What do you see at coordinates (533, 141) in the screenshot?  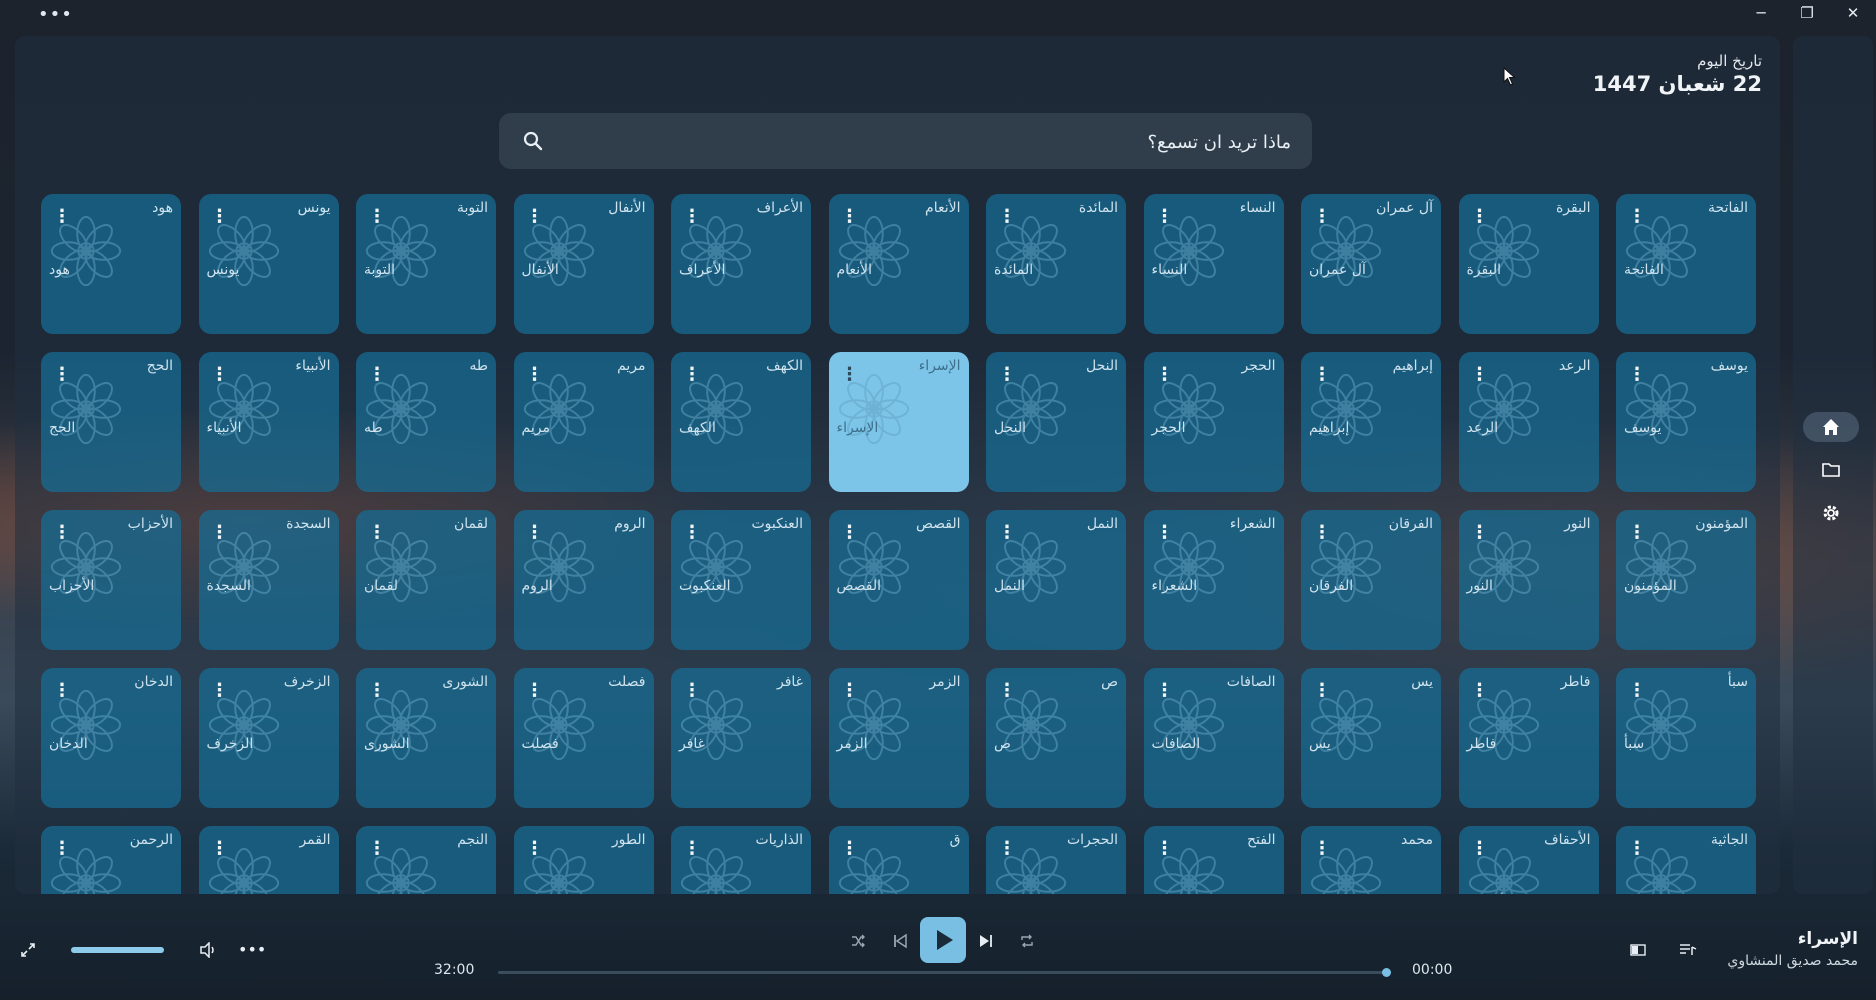 I see `search-icon` at bounding box center [533, 141].